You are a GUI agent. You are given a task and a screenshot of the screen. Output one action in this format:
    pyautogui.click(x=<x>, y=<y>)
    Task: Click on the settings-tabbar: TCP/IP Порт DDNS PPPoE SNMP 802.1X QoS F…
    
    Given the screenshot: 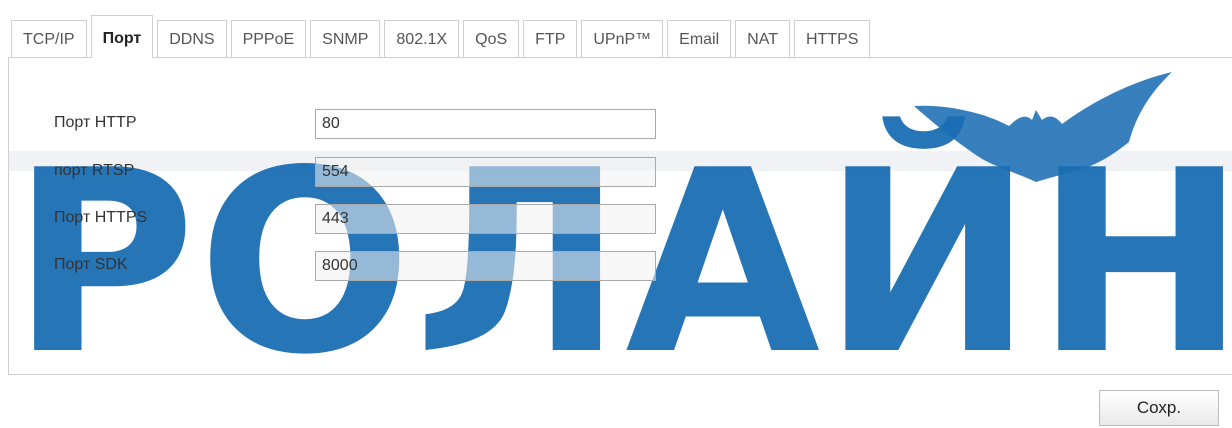 What is the action you would take?
    pyautogui.click(x=442, y=36)
    